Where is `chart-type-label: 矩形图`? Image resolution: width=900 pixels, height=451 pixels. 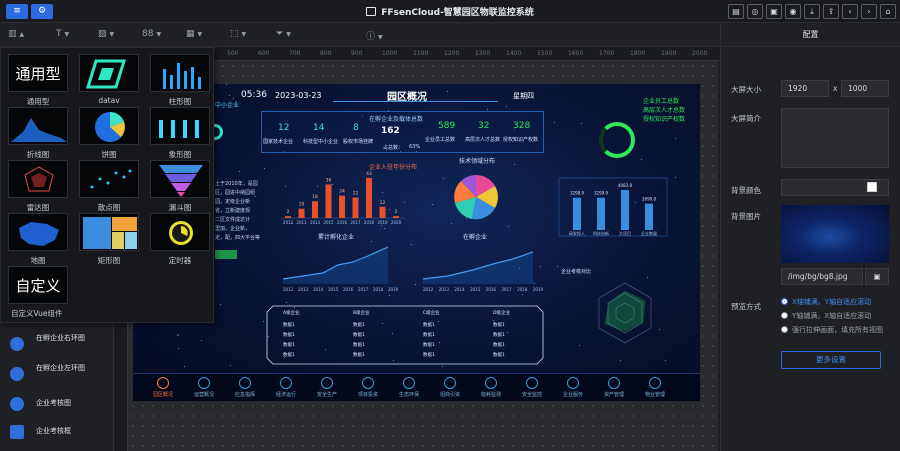 chart-type-label: 矩形图 is located at coordinates (109, 260).